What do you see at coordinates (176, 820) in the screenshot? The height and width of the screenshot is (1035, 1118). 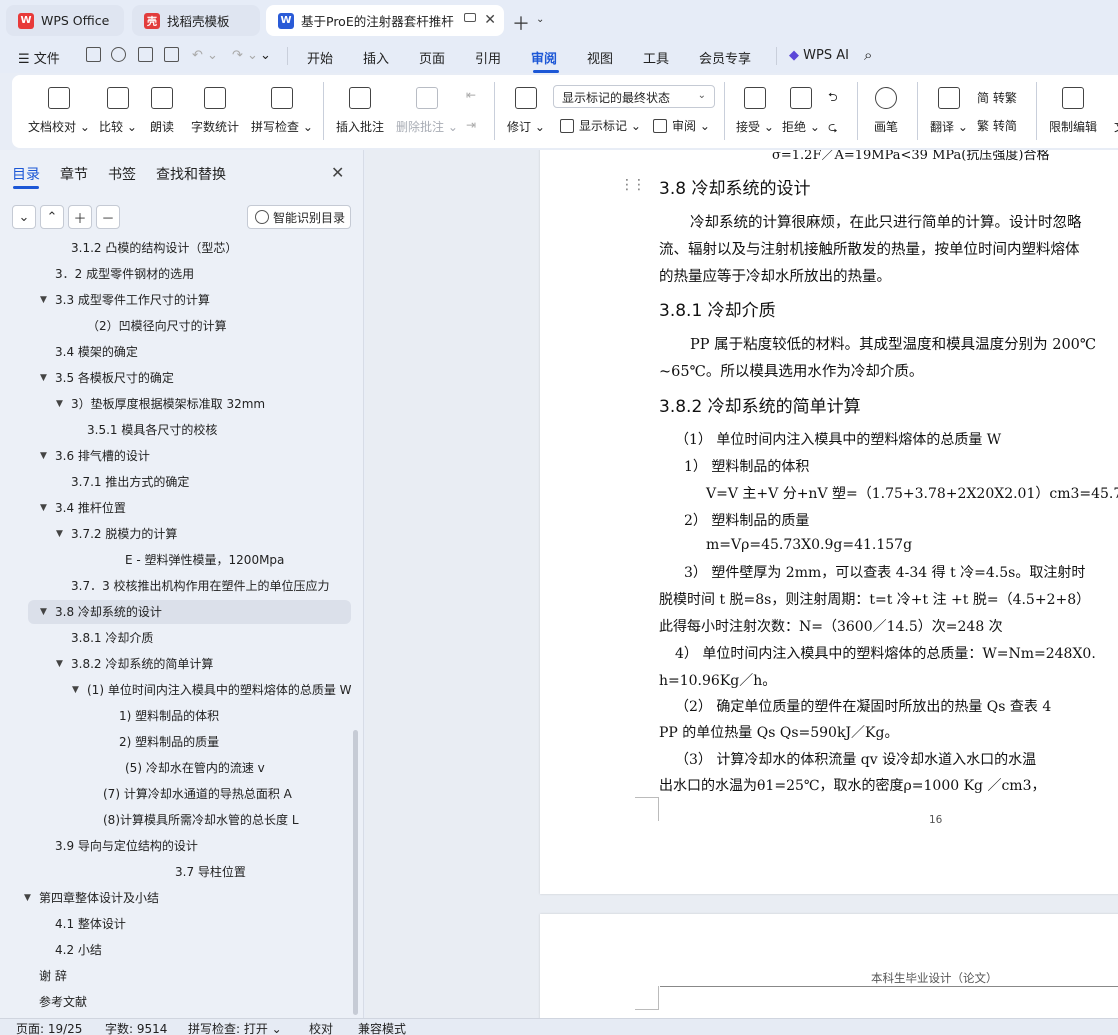 I see `toc-item: (8)计算模具所需冷却水管的总长度 L` at bounding box center [176, 820].